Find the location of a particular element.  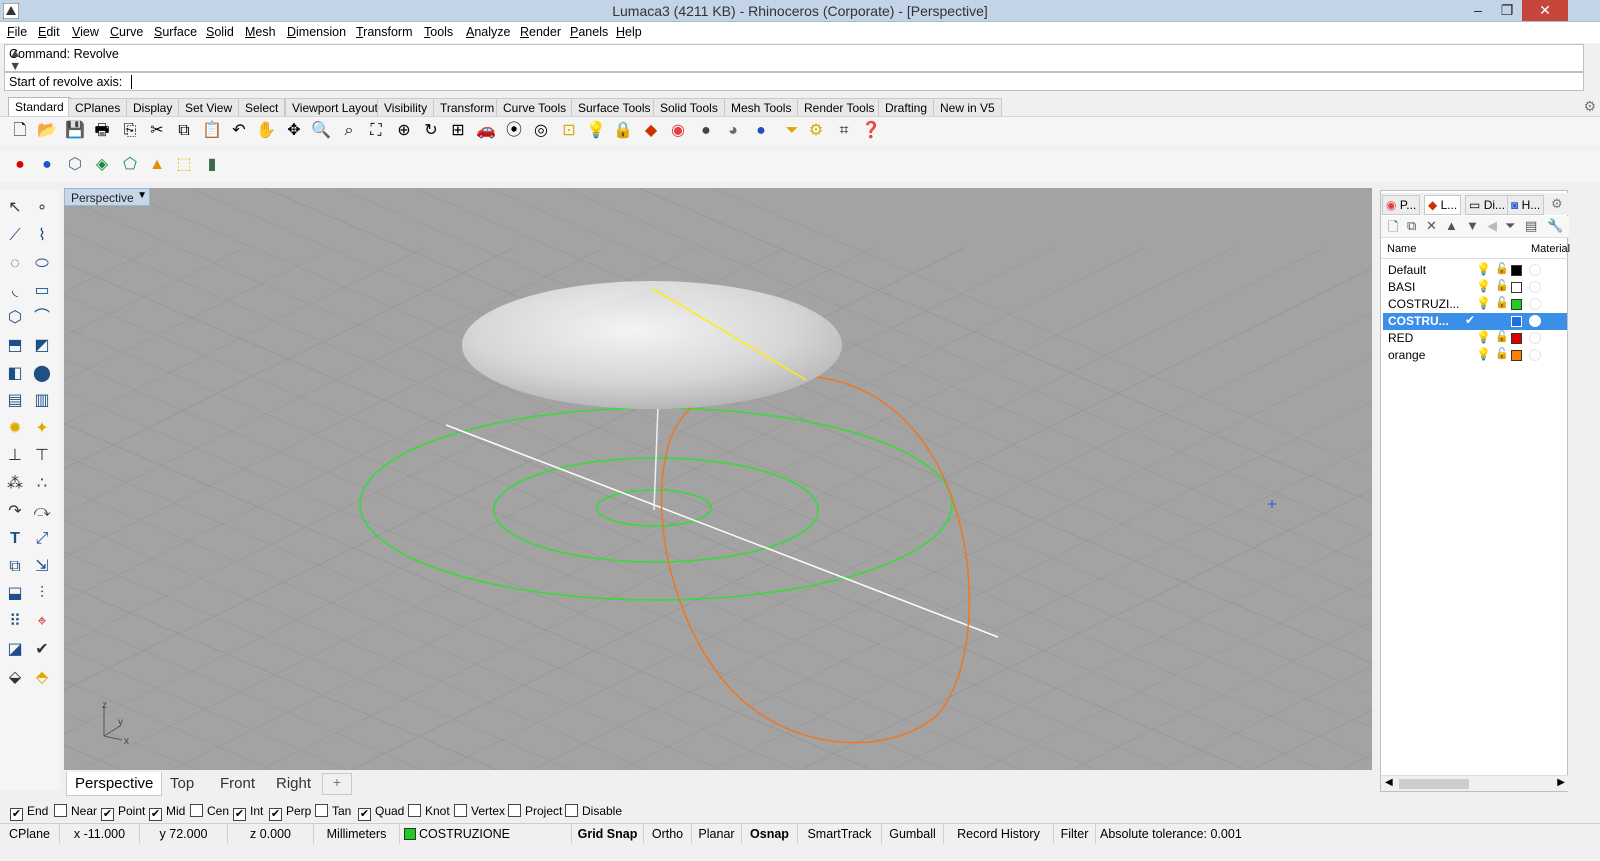

osnap-project: Project is located at coordinates (535, 811).